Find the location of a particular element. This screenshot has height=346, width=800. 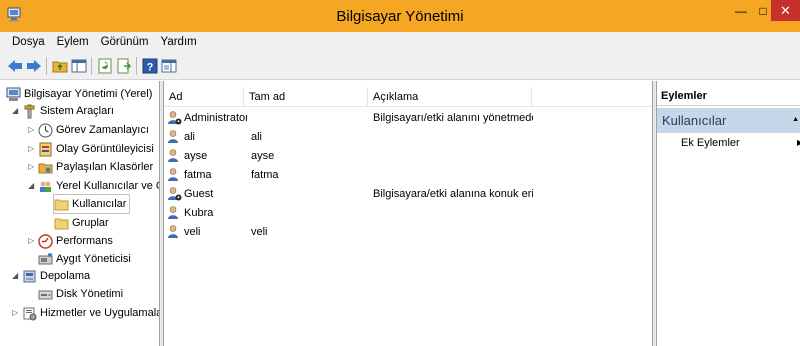

tree-item-label: Sistem Araçları is located at coordinates (77, 111).